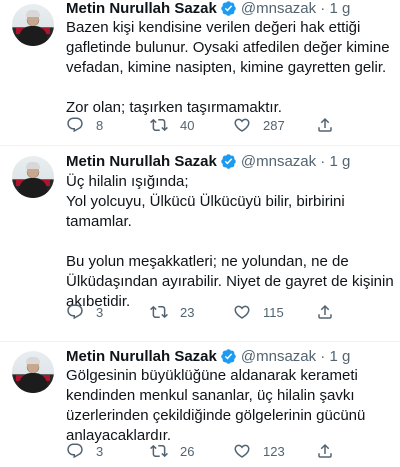 This screenshot has height=467, width=400. Describe the element at coordinates (273, 312) in the screenshot. I see `like-count: 115` at that location.